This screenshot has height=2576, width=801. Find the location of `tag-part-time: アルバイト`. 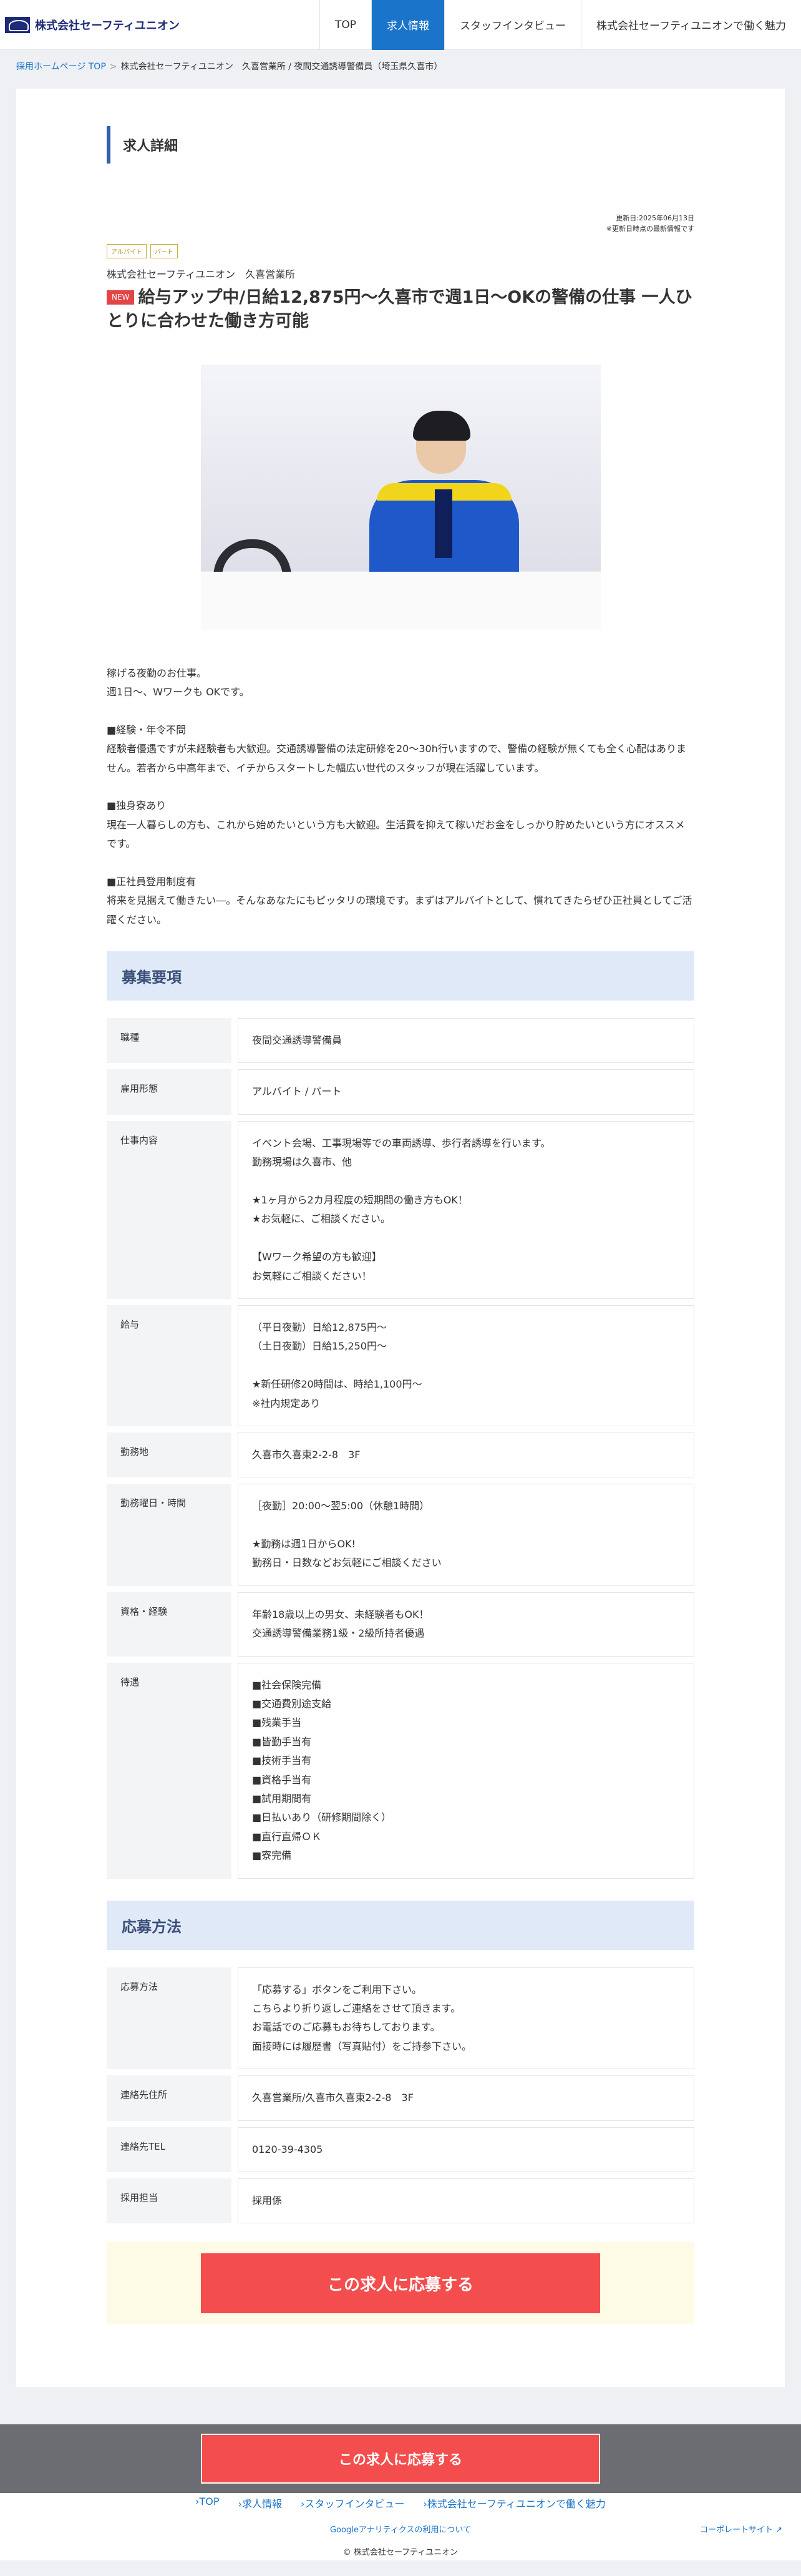

tag-part-time: アルバイト is located at coordinates (127, 251).